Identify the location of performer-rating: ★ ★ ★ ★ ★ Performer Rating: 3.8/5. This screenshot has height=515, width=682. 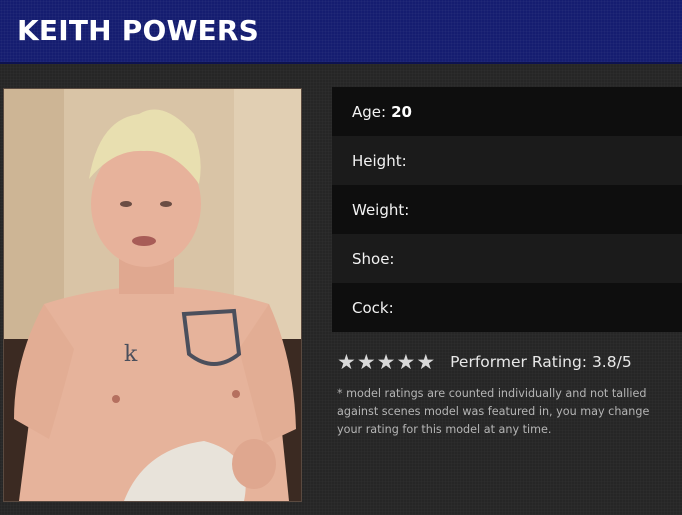
(509, 362).